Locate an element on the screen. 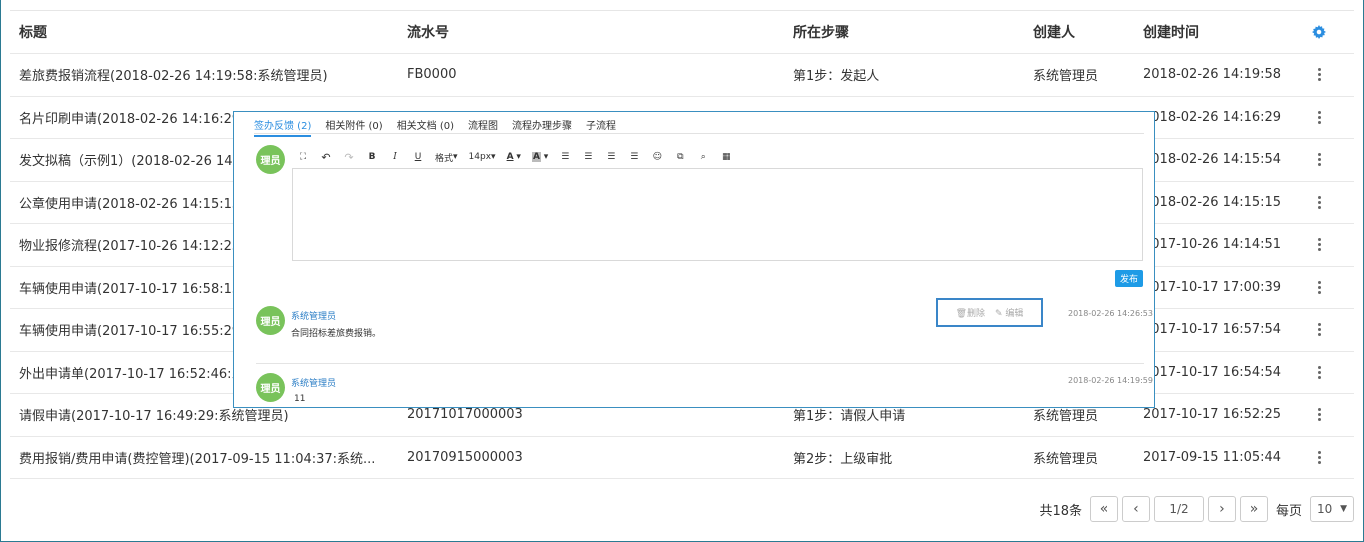 This screenshot has height=542, width=1364. row-step: 第1步：发起人 is located at coordinates (836, 77).